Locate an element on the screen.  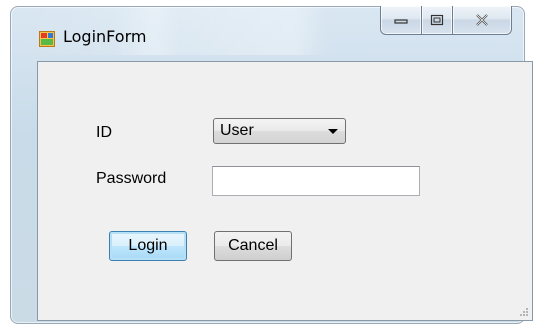
close-button is located at coordinates (482, 20).